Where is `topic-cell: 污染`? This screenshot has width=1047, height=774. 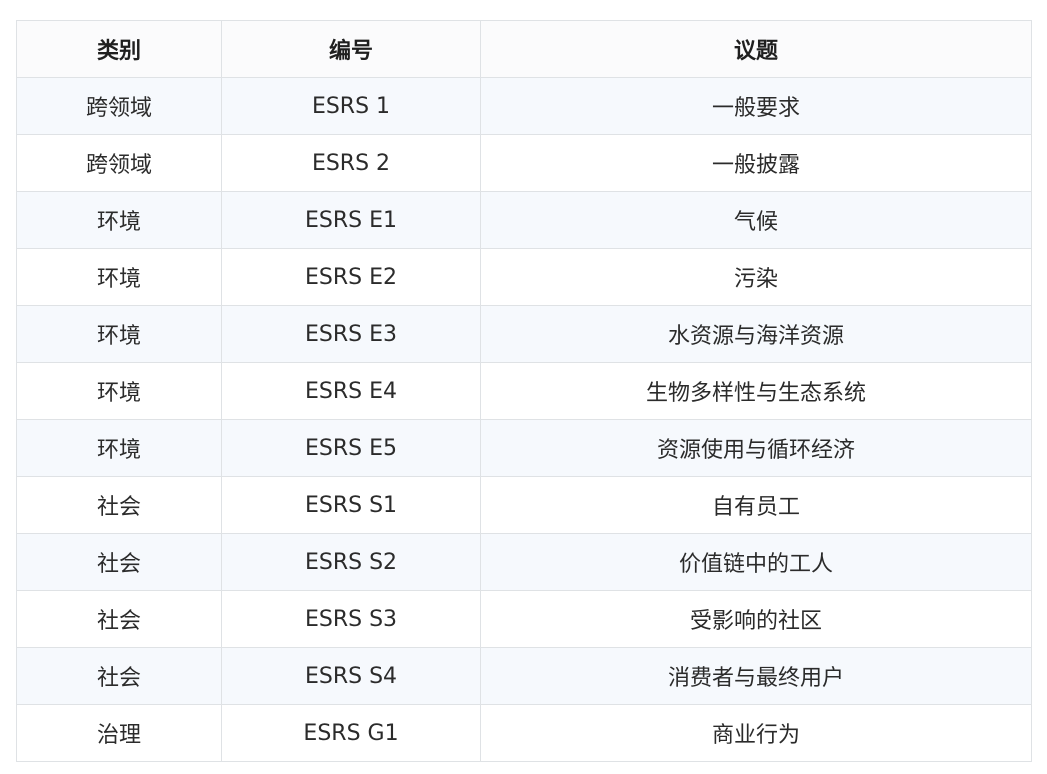
topic-cell: 污染 is located at coordinates (756, 277).